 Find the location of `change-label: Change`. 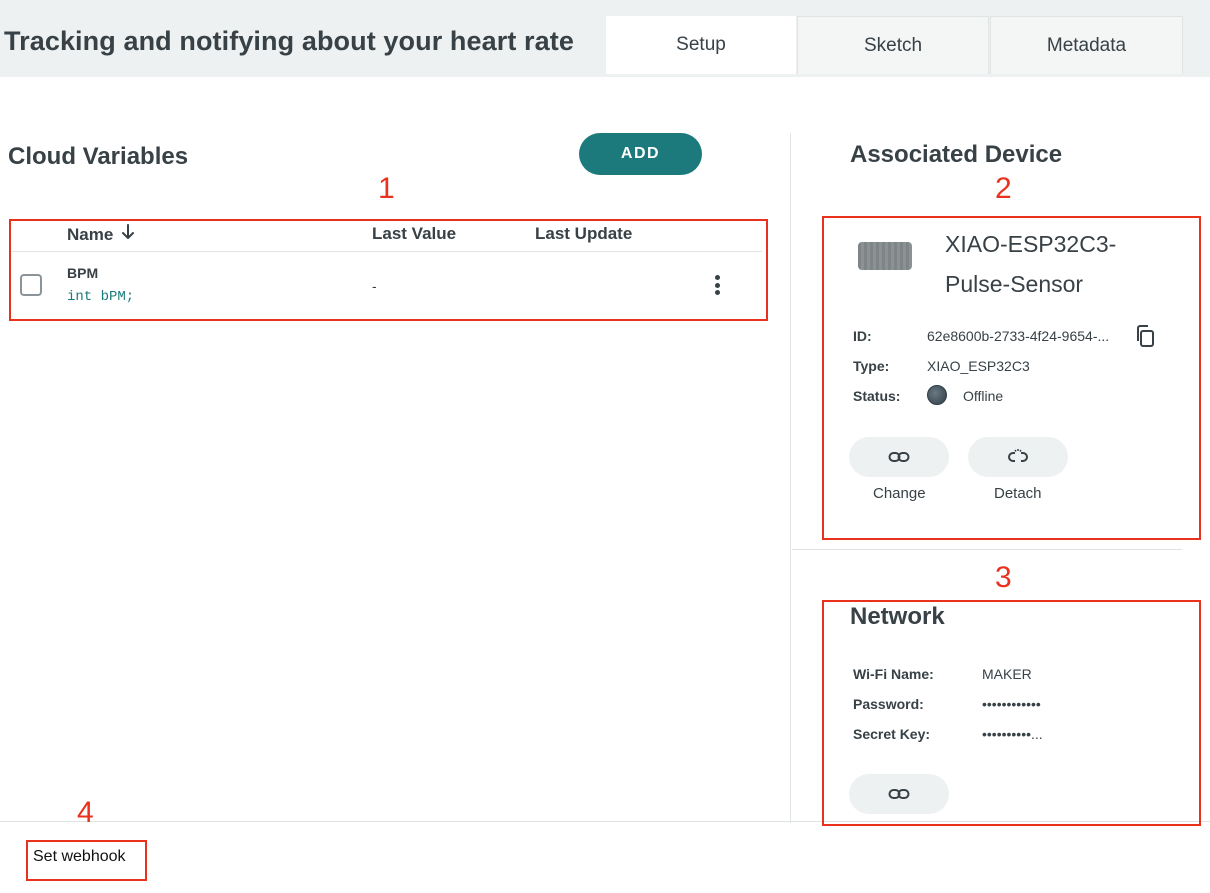

change-label: Change is located at coordinates (899, 493).